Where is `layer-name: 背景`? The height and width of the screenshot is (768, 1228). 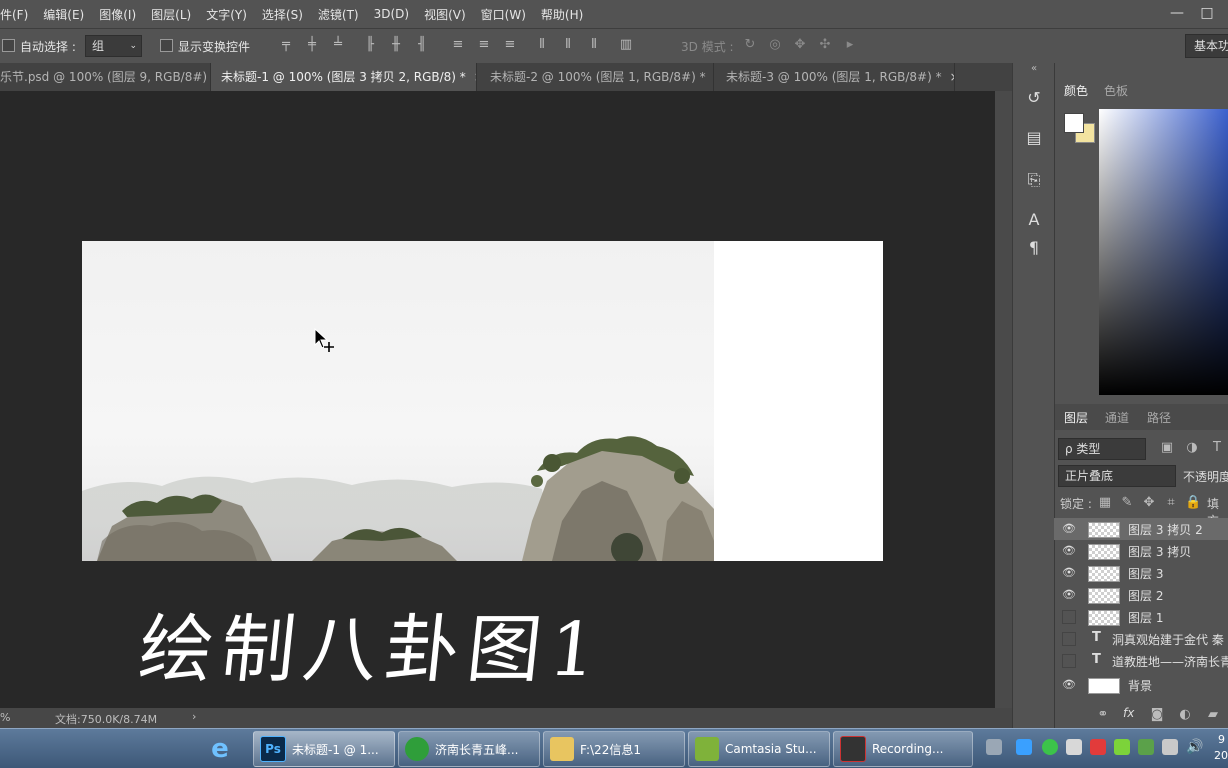
layer-name: 背景 is located at coordinates (1140, 685).